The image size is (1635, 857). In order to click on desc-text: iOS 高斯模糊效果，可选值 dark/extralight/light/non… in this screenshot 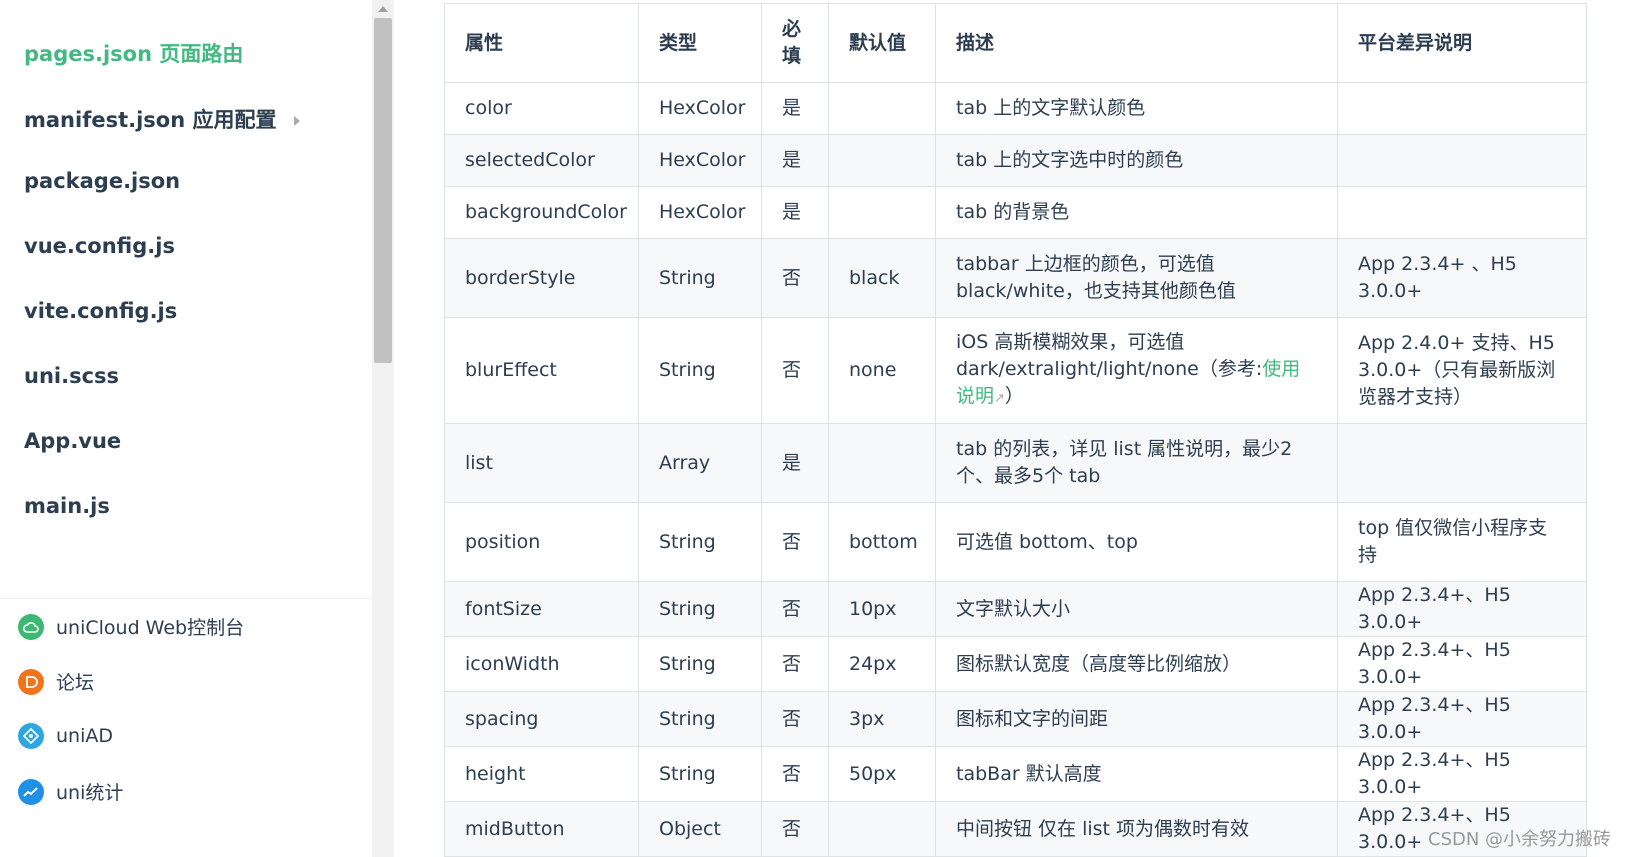, I will do `click(1109, 355)`.